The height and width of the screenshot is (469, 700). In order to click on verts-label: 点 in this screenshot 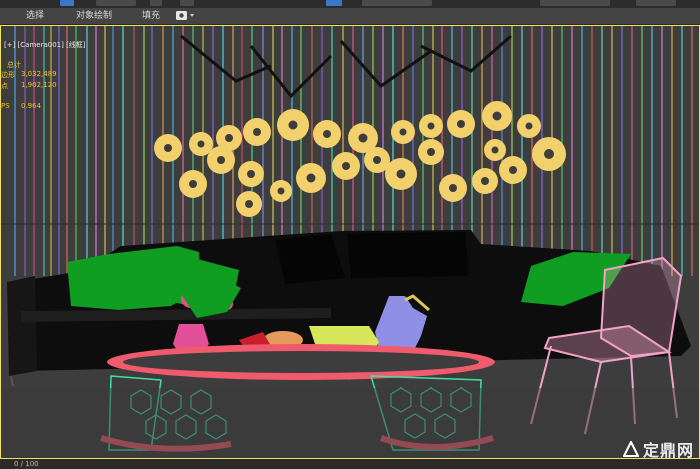, I will do `click(4, 86)`.